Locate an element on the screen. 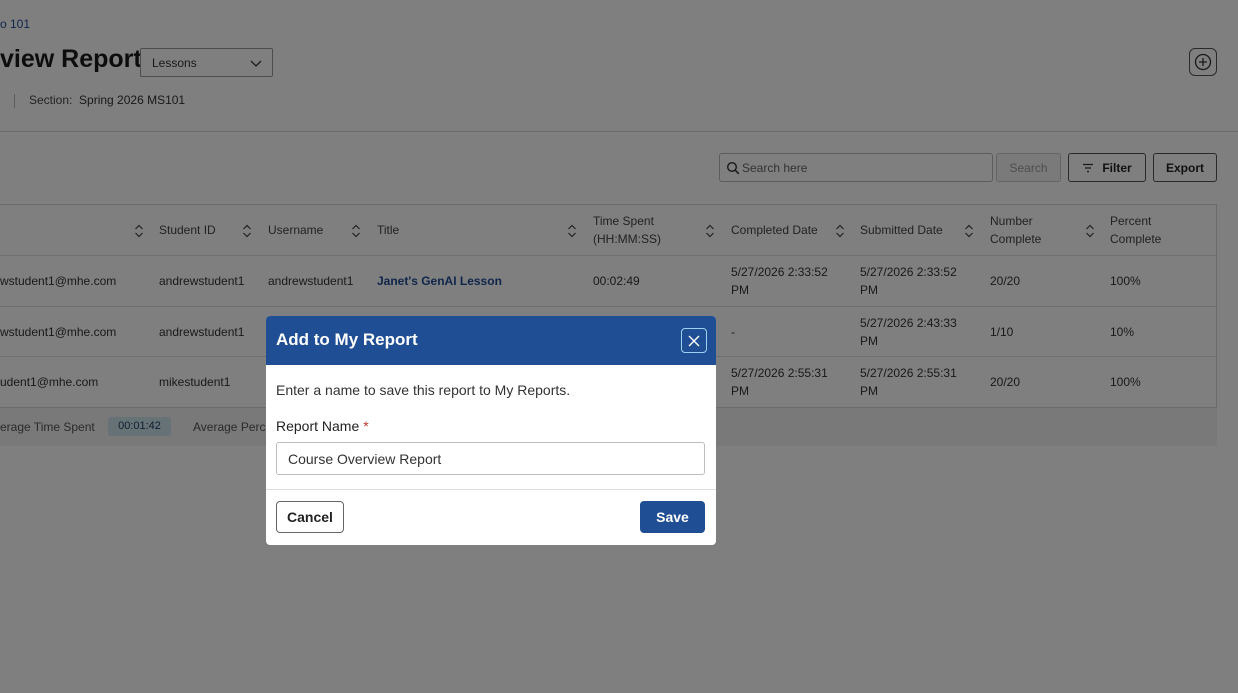  cancel-button: Cancel is located at coordinates (310, 517).